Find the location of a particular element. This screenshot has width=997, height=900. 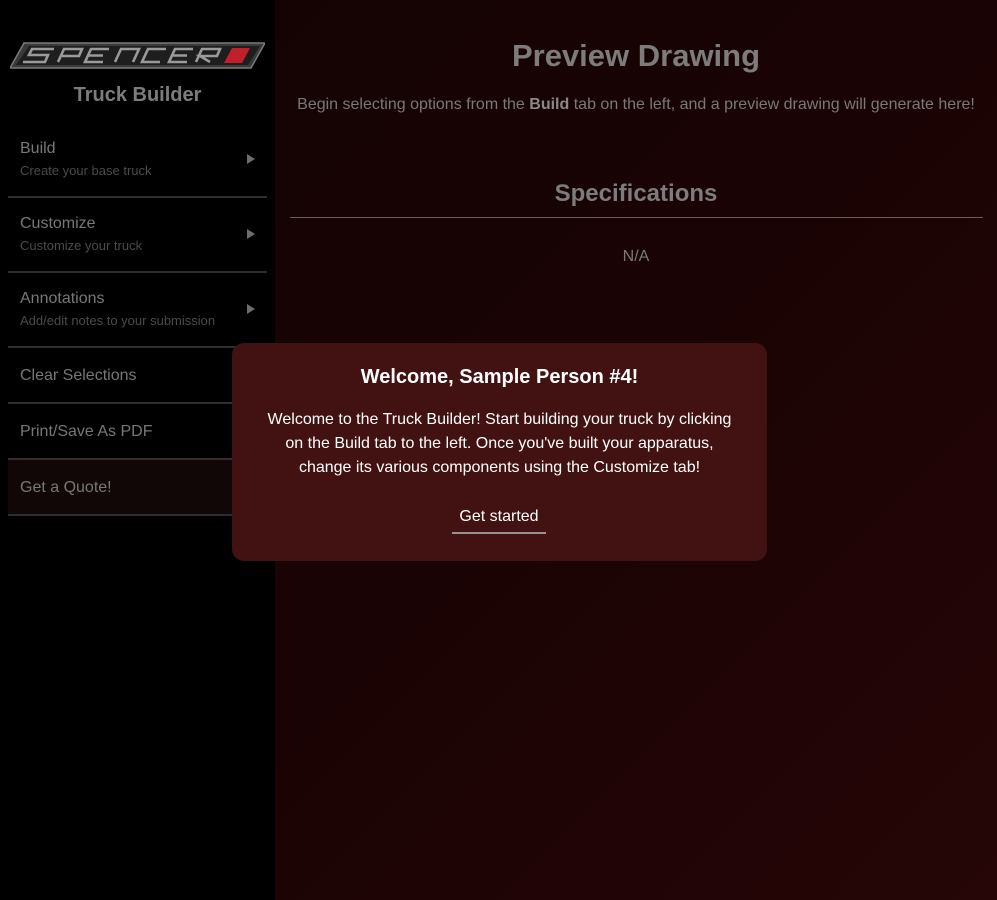

sidebar-item-label: Get a Quote! is located at coordinates (66, 487).